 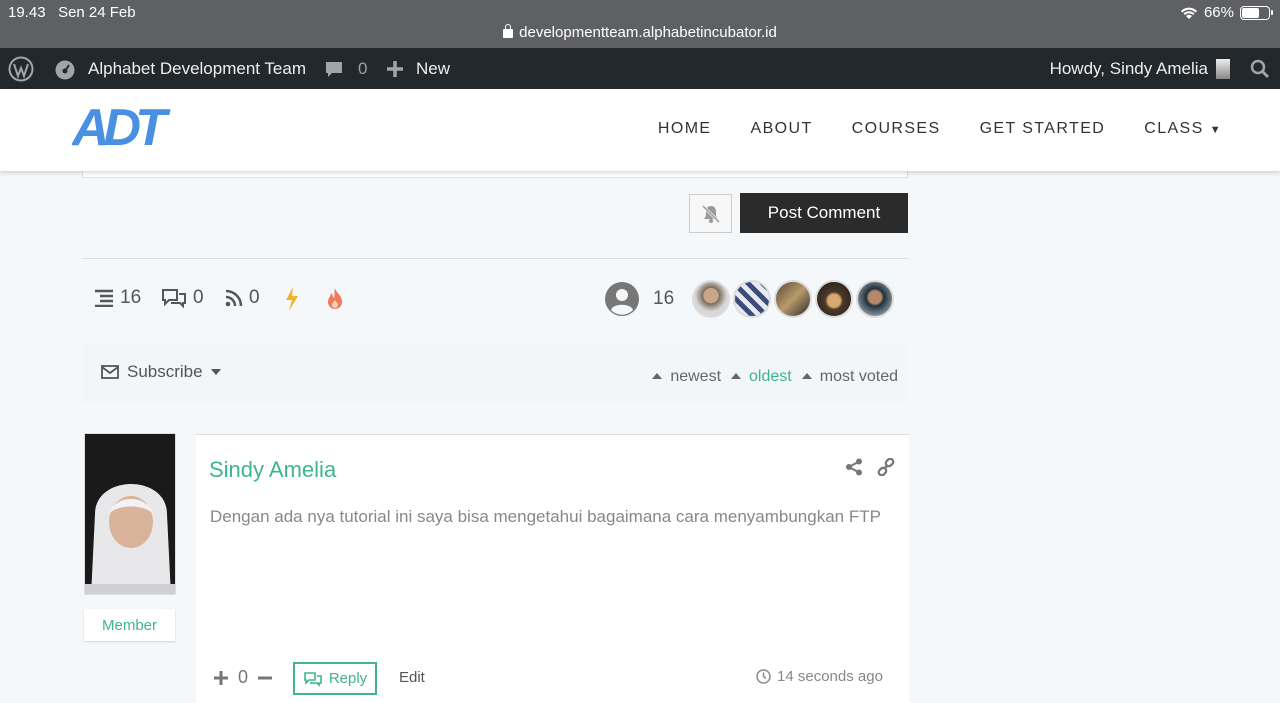 What do you see at coordinates (72, 12) in the screenshot?
I see `status-time: 19.43 Sen 24 Feb` at bounding box center [72, 12].